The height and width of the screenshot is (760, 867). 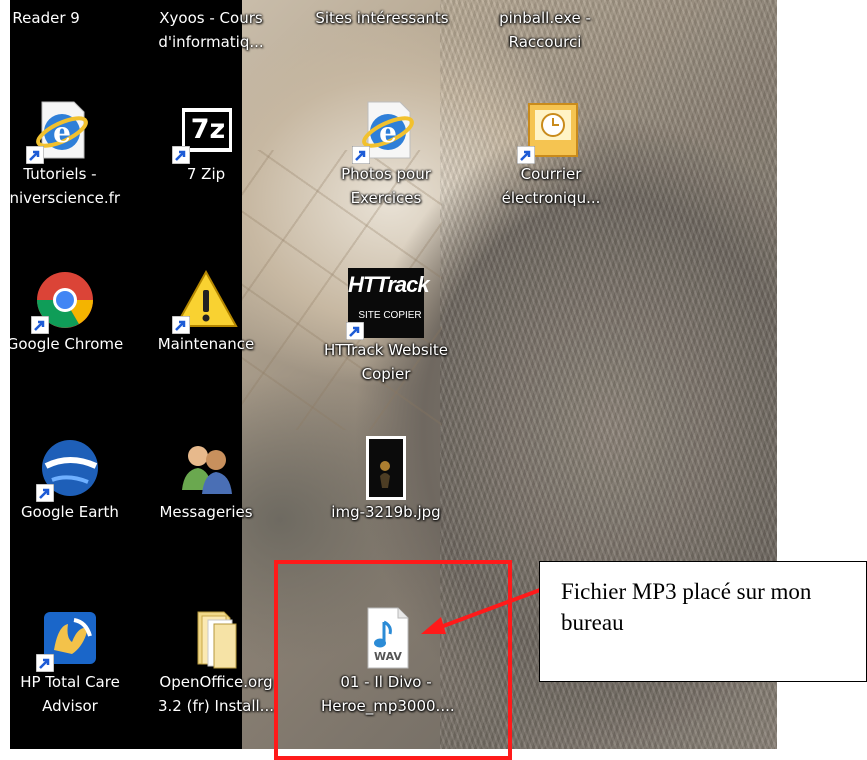 I want to click on annotation-callout: Fichier MP3 placé sur mon bureau, so click(x=703, y=621).